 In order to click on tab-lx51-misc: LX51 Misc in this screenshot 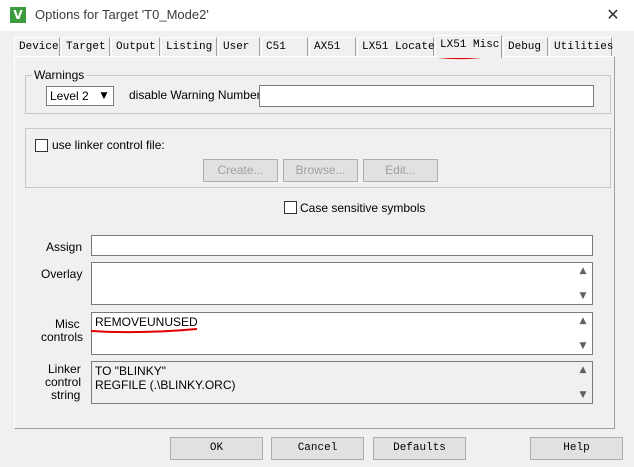, I will do `click(468, 46)`.